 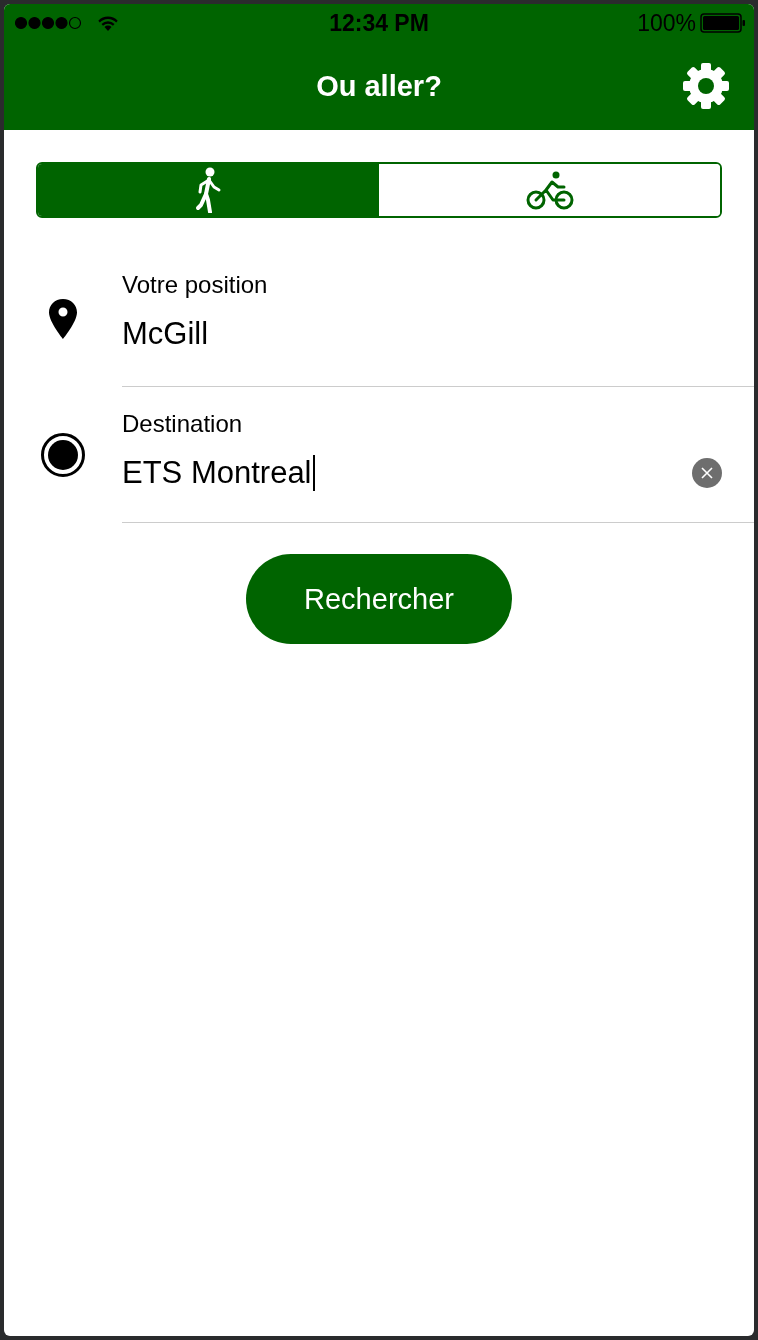 I want to click on settings-icon, so click(x=706, y=86).